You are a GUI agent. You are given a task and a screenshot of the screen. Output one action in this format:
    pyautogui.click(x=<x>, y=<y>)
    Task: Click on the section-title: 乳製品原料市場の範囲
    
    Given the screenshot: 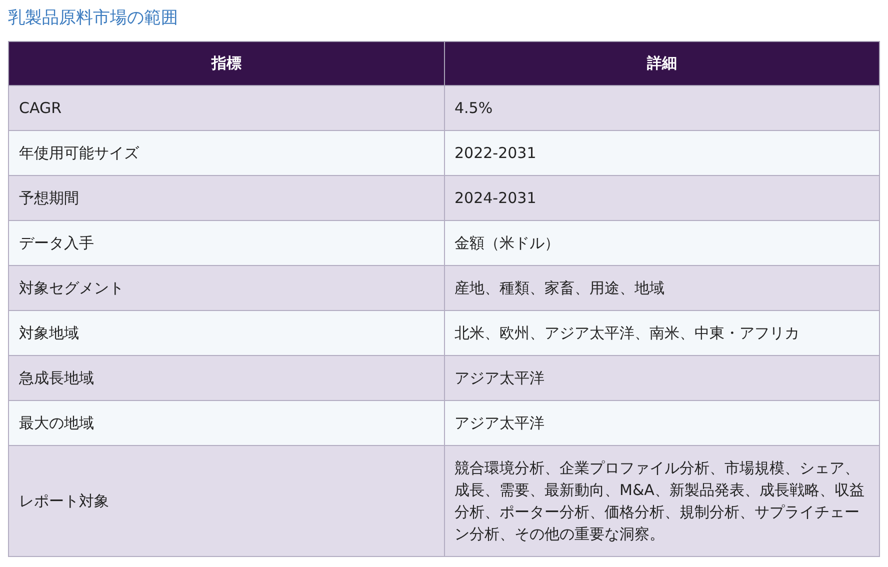 What is the action you would take?
    pyautogui.click(x=93, y=18)
    